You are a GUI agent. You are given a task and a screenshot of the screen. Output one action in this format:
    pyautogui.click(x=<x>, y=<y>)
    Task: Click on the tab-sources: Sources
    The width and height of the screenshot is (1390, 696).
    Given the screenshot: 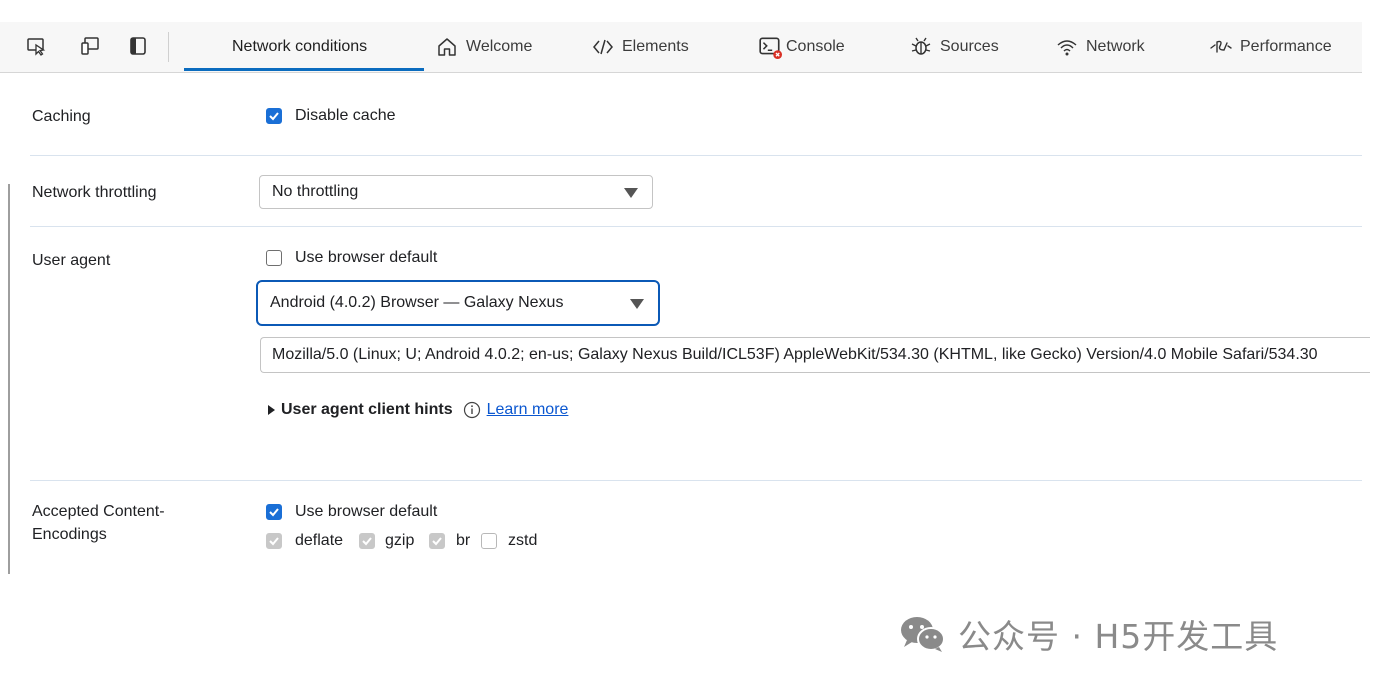 What is the action you would take?
    pyautogui.click(x=954, y=47)
    